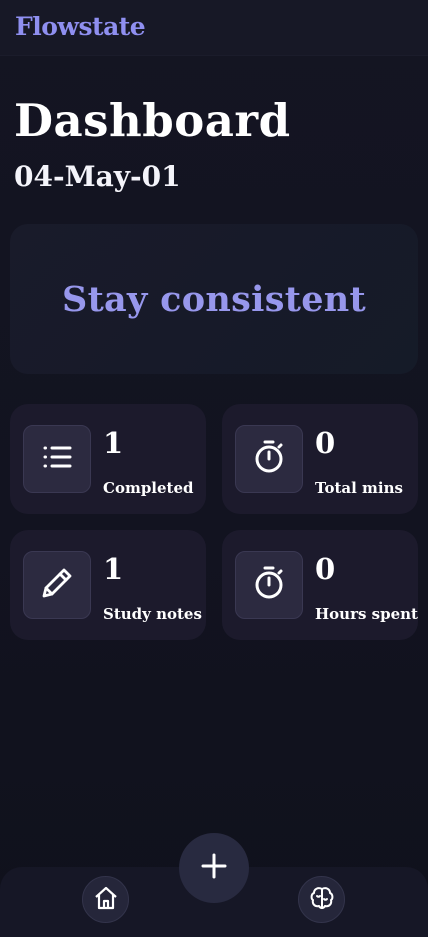  I want to click on nav-home-button, so click(105, 899).